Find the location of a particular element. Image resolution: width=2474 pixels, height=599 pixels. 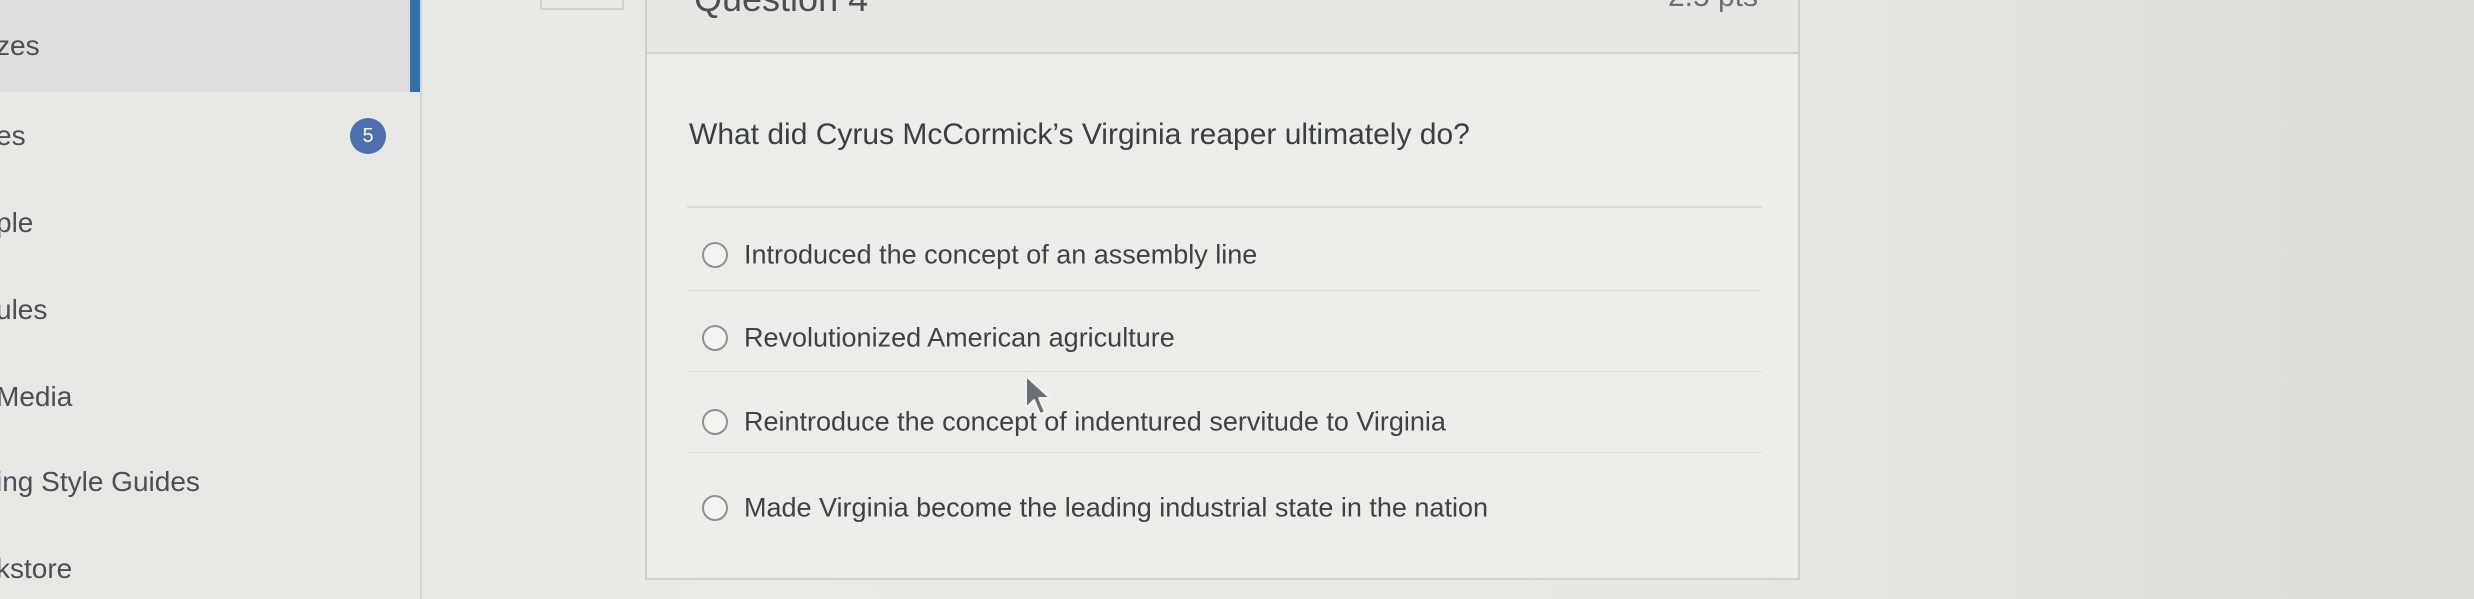

question-title: Question 4 is located at coordinates (781, 10).